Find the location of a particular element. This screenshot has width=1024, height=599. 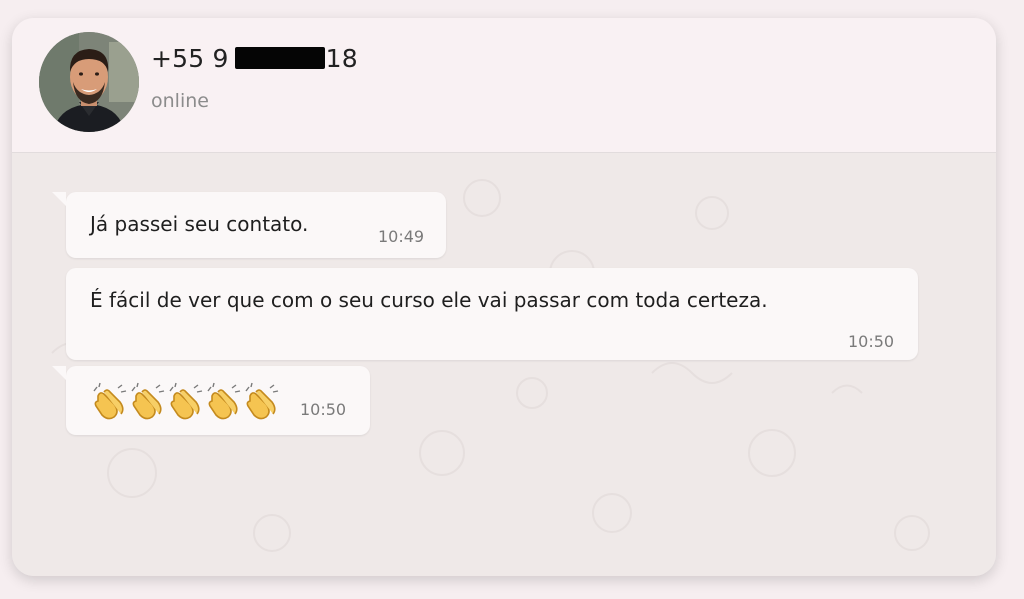

contact-phone: +55 9 18 is located at coordinates (254, 58).